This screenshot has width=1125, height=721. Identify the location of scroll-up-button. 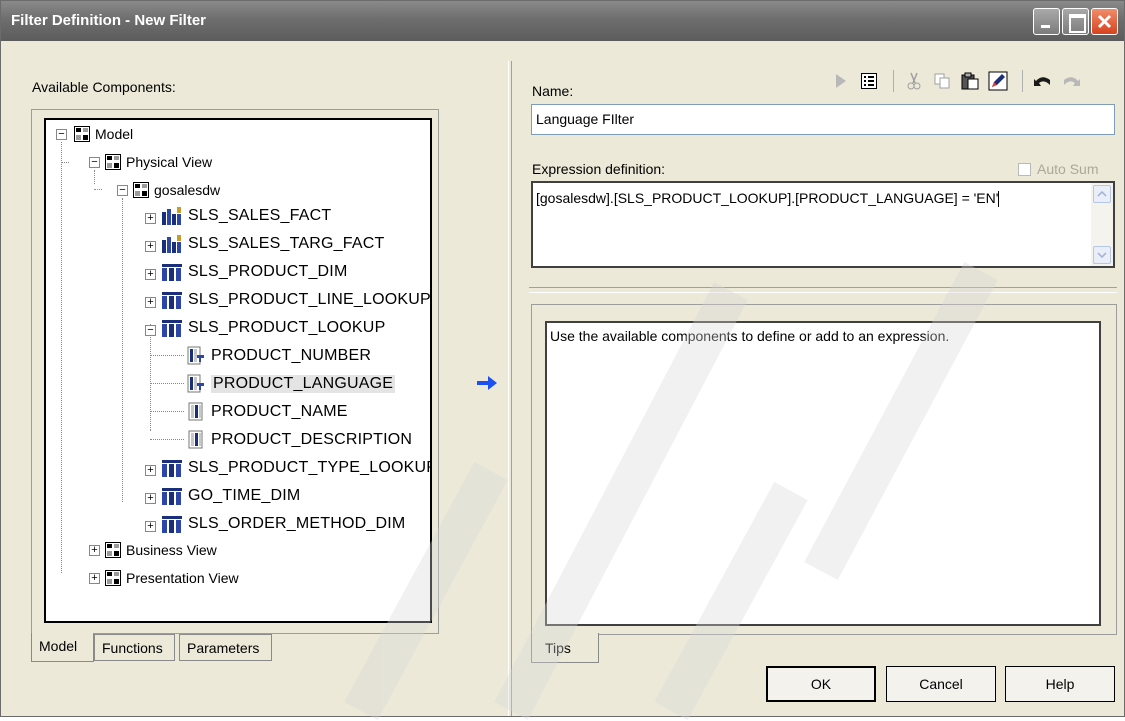
(1102, 194).